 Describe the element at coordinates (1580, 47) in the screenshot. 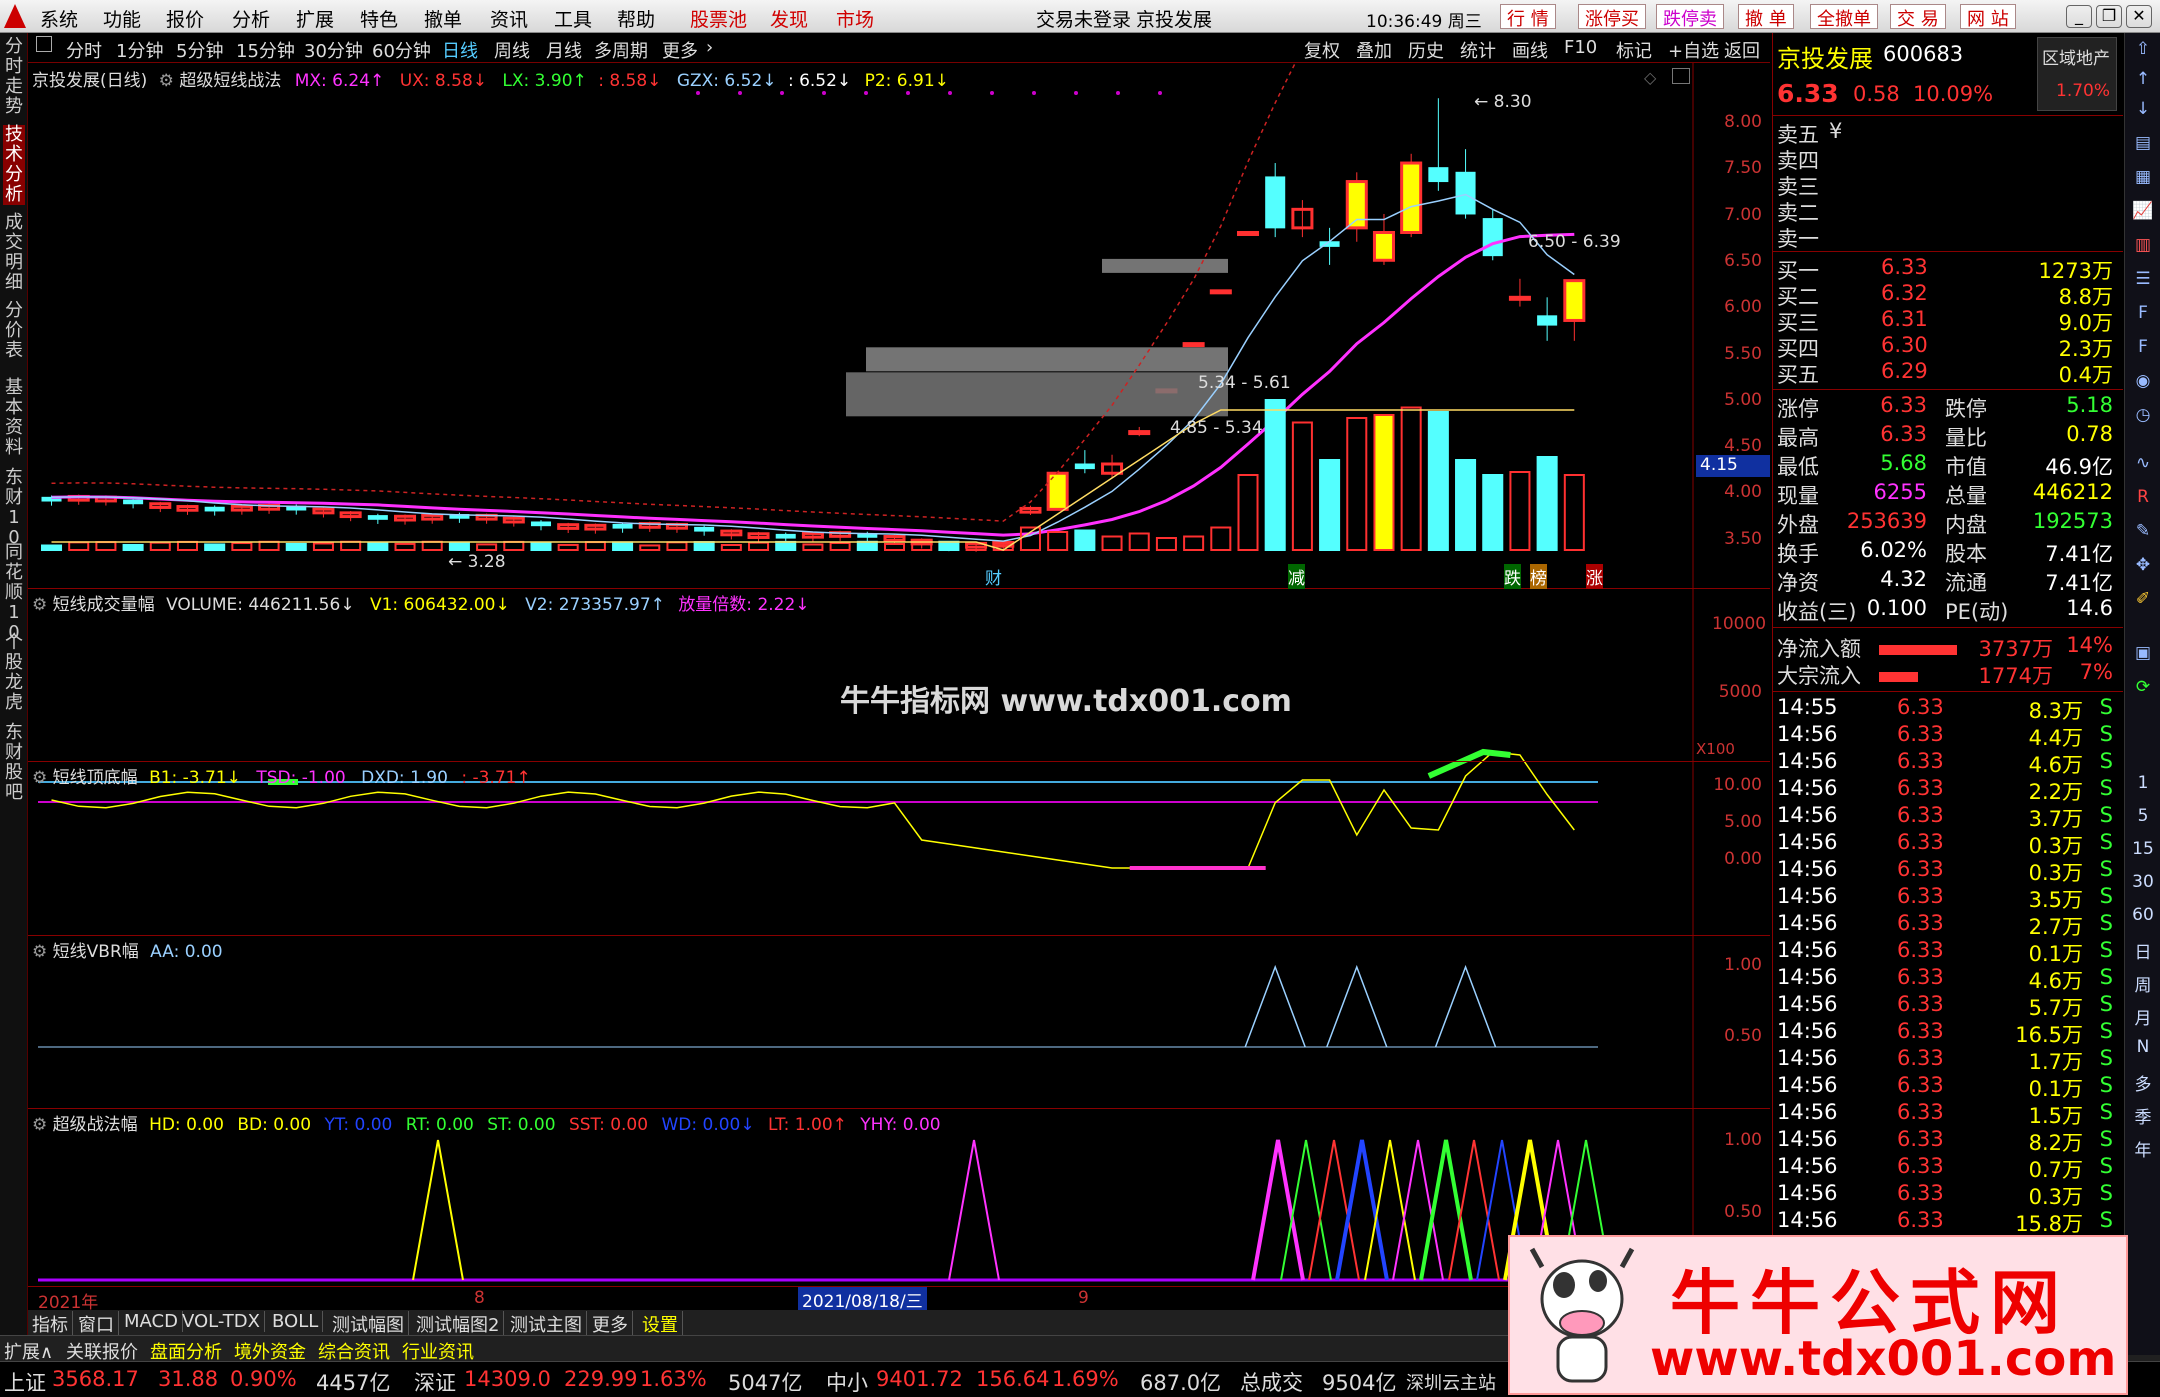

I see `tool-f10: F10` at that location.